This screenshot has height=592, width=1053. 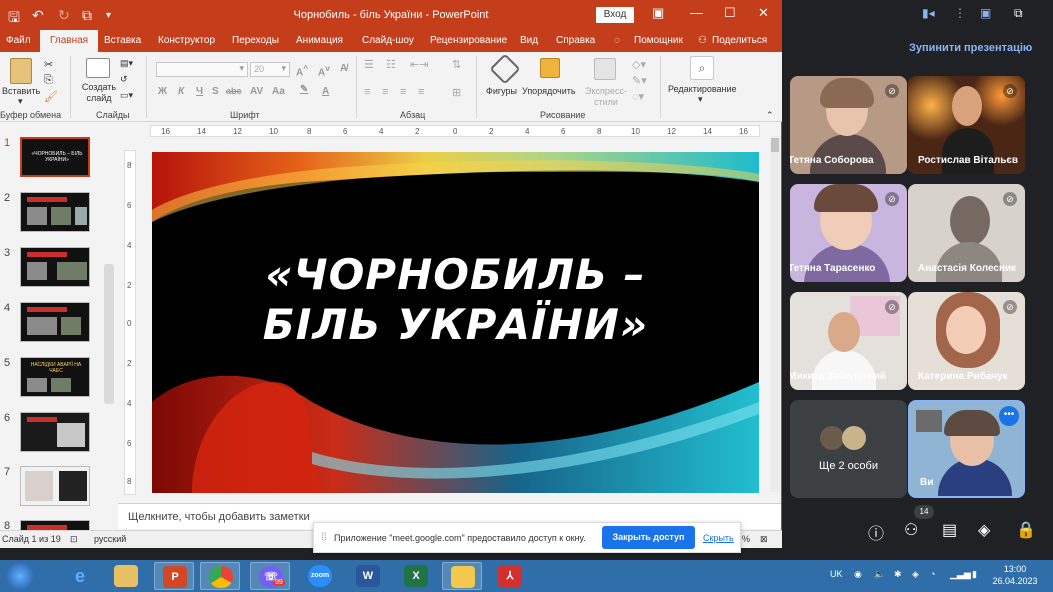 What do you see at coordinates (278, 91) in the screenshot?
I see `case-button: Aa` at bounding box center [278, 91].